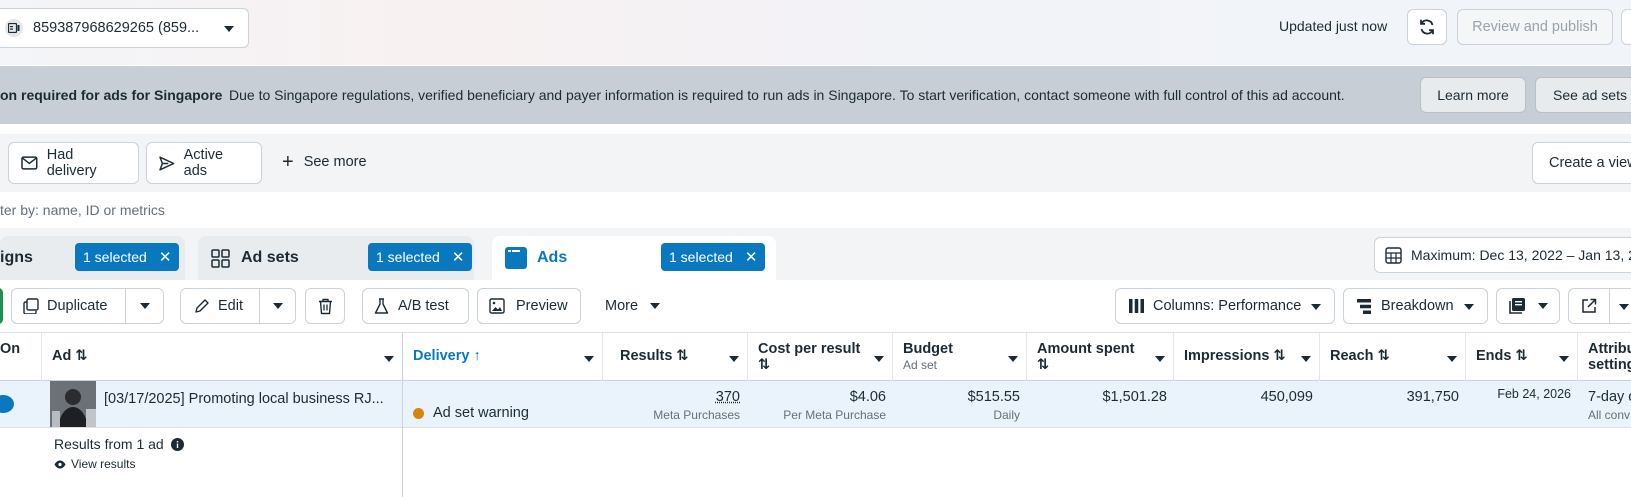 This screenshot has height=497, width=1631. Describe the element at coordinates (1226, 356) in the screenshot. I see `column-label: Impressions` at that location.